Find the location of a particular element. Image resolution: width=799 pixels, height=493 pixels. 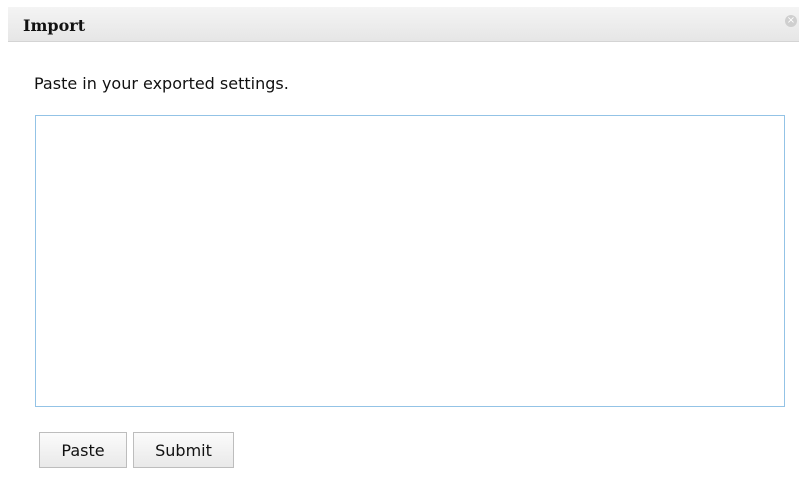

paste-button: Paste is located at coordinates (83, 450).